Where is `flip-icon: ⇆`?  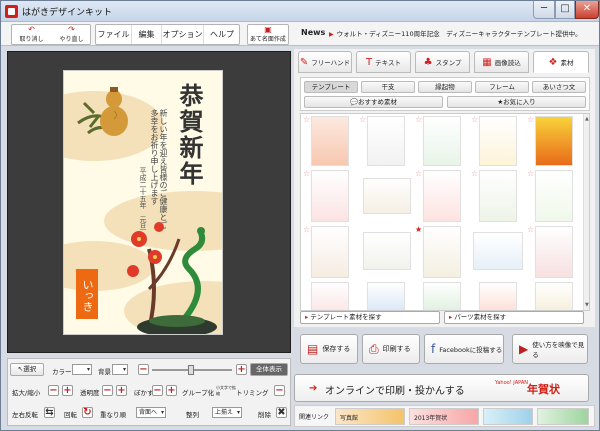 flip-icon: ⇆ is located at coordinates (49, 412).